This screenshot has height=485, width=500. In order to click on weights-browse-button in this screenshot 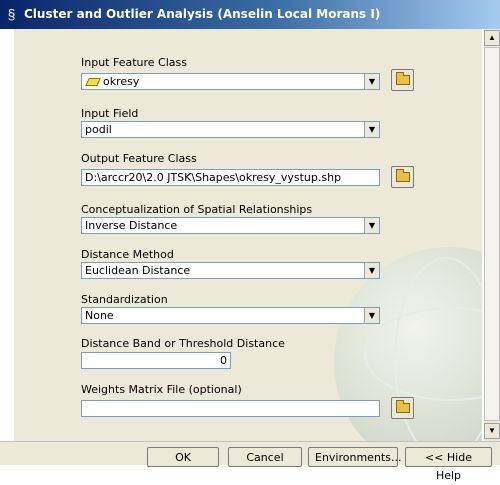, I will do `click(402, 408)`.